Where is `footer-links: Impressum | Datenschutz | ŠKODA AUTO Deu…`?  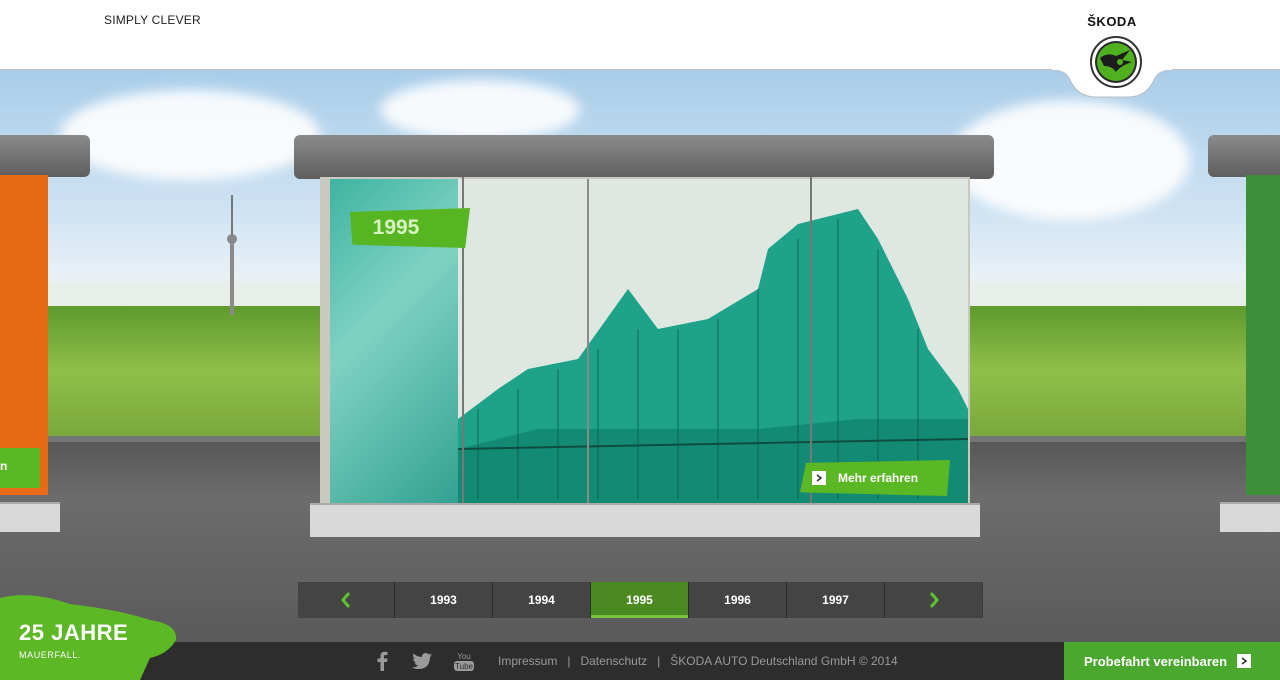 footer-links: Impressum | Datenschutz | ŠKODA AUTO Deu… is located at coordinates (698, 661).